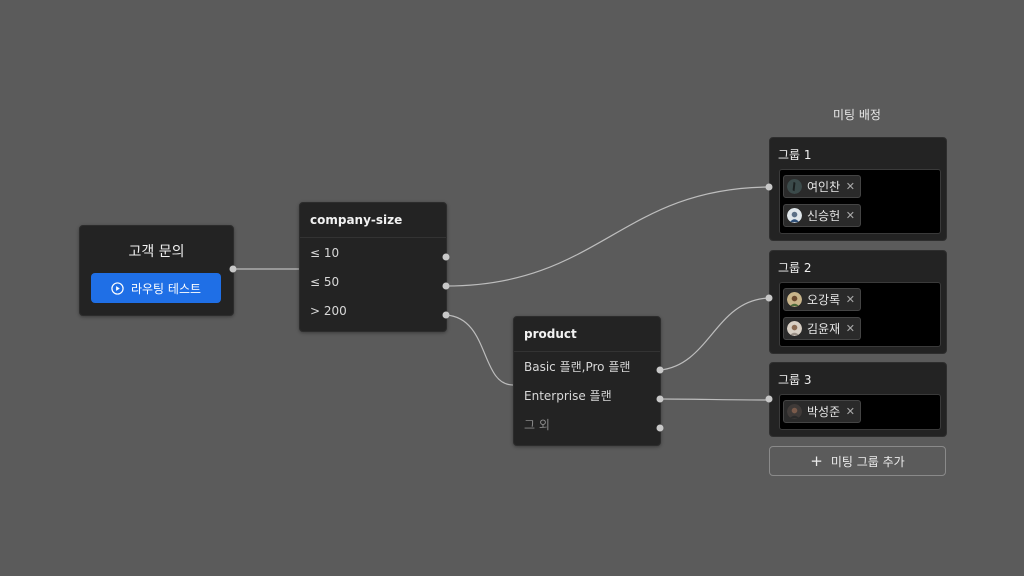  What do you see at coordinates (714, 399) in the screenshot?
I see `edge-enterprise-to-group3` at bounding box center [714, 399].